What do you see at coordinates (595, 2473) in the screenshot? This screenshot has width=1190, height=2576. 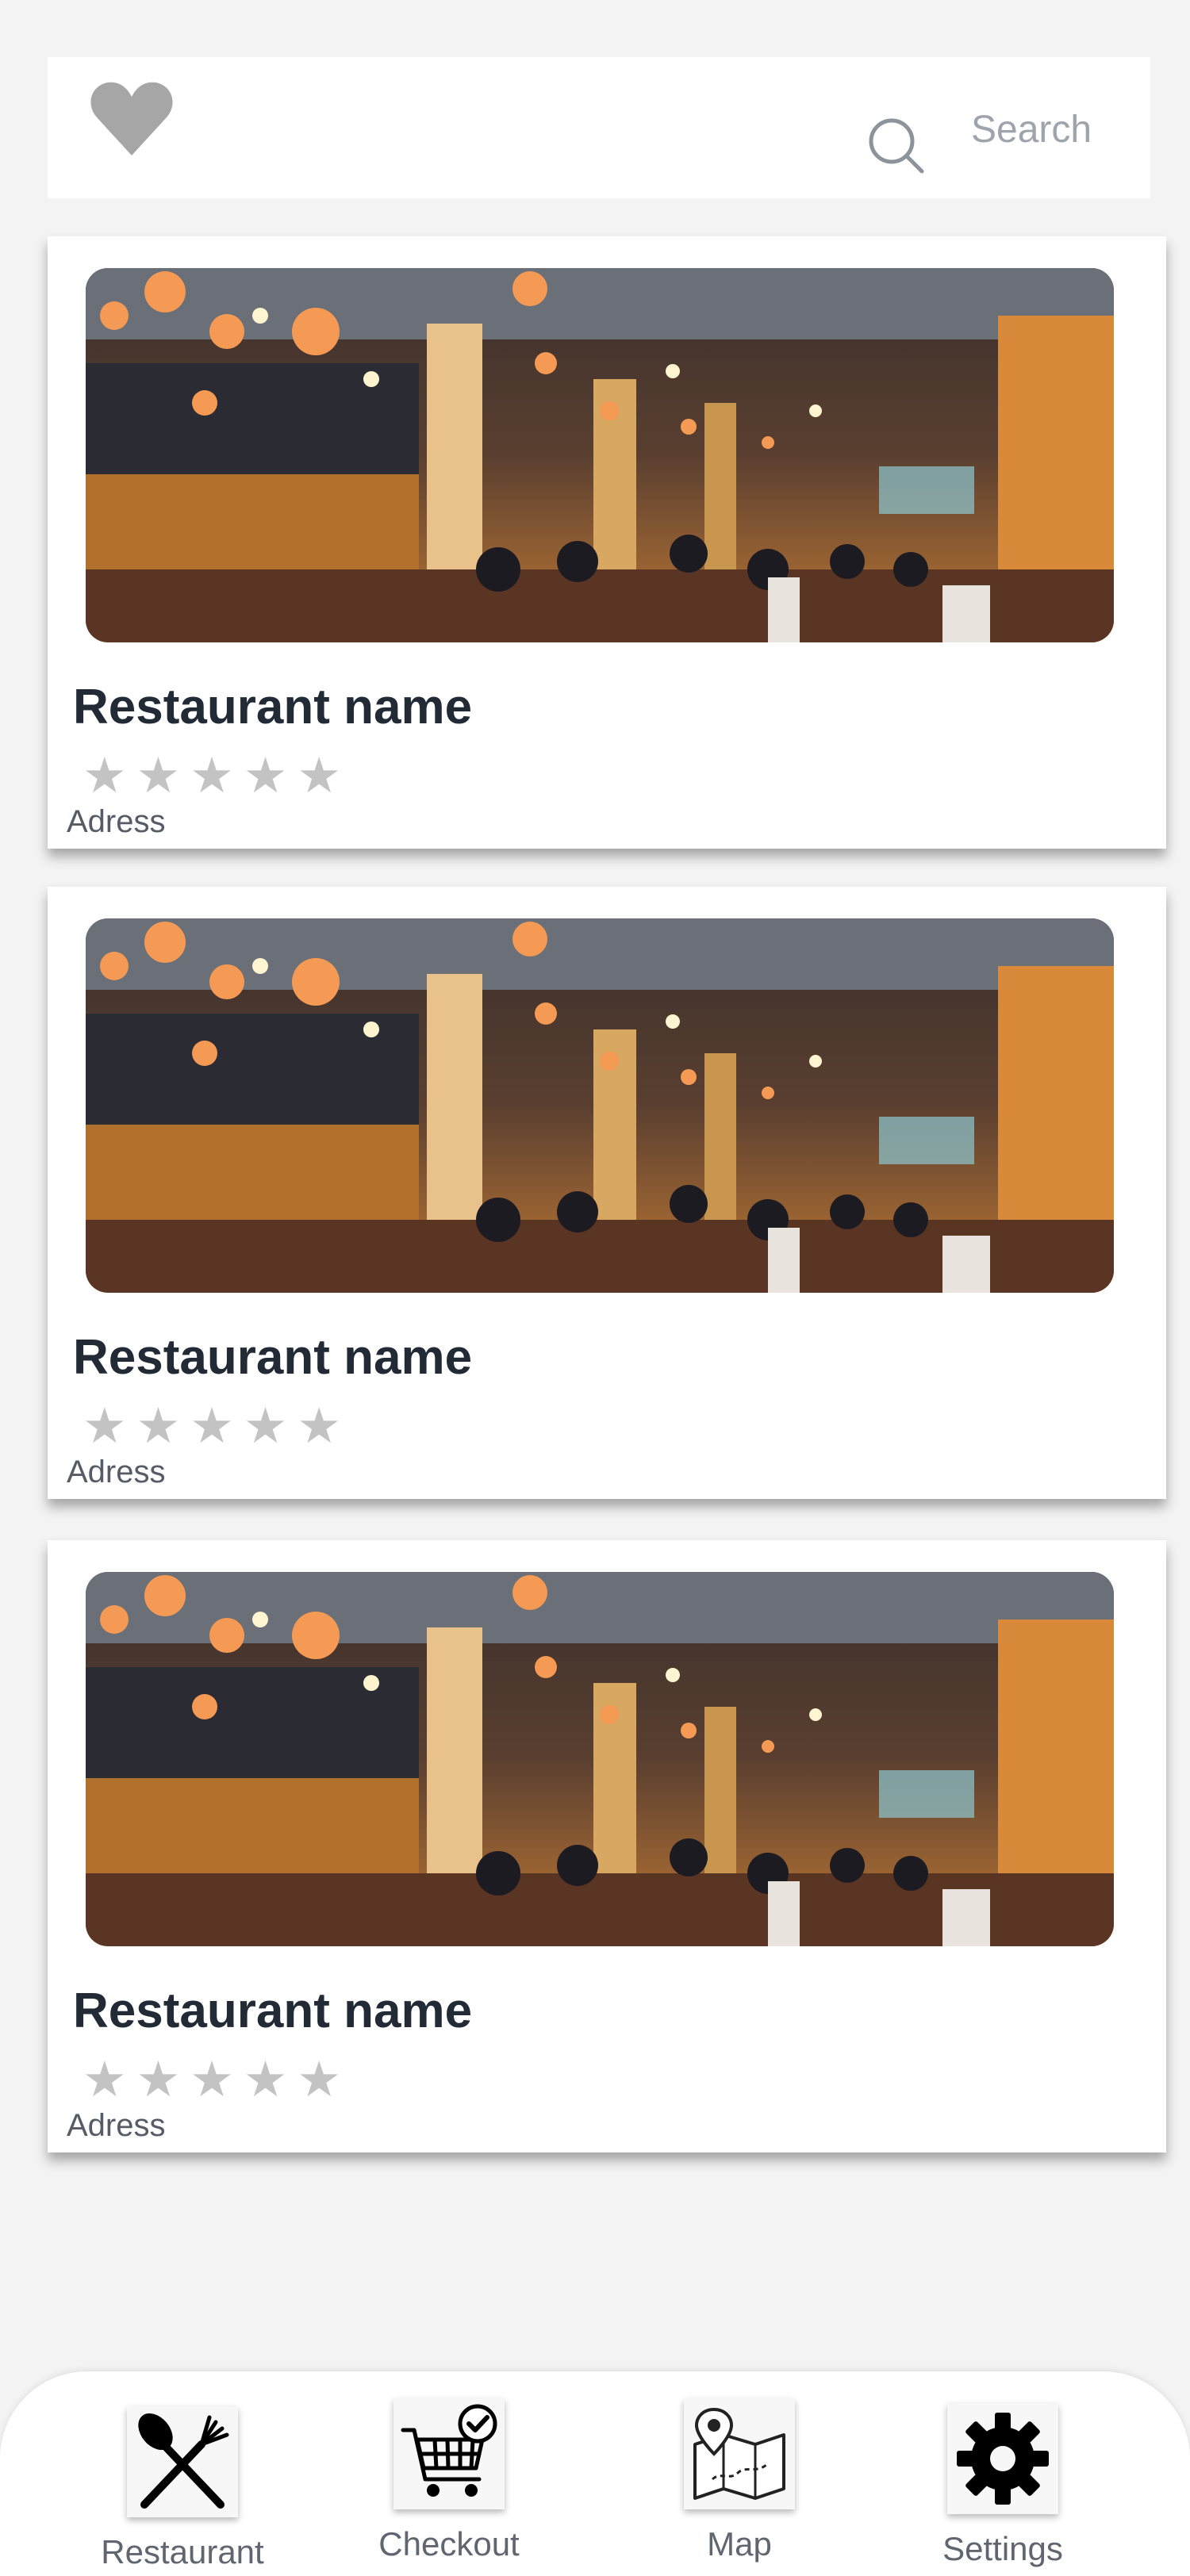 I see `bottom-navigation: Restaurant Checkout Map Settings` at bounding box center [595, 2473].